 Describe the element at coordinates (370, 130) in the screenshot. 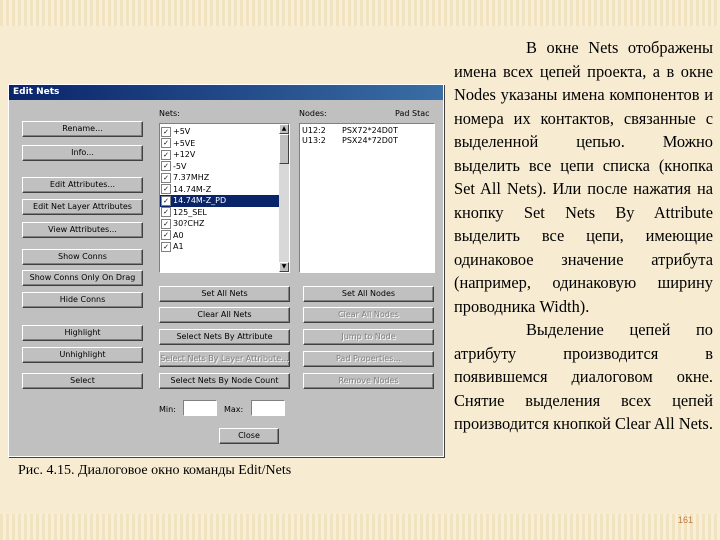

I see `node-pad-stack: PSX72*24D0T` at that location.